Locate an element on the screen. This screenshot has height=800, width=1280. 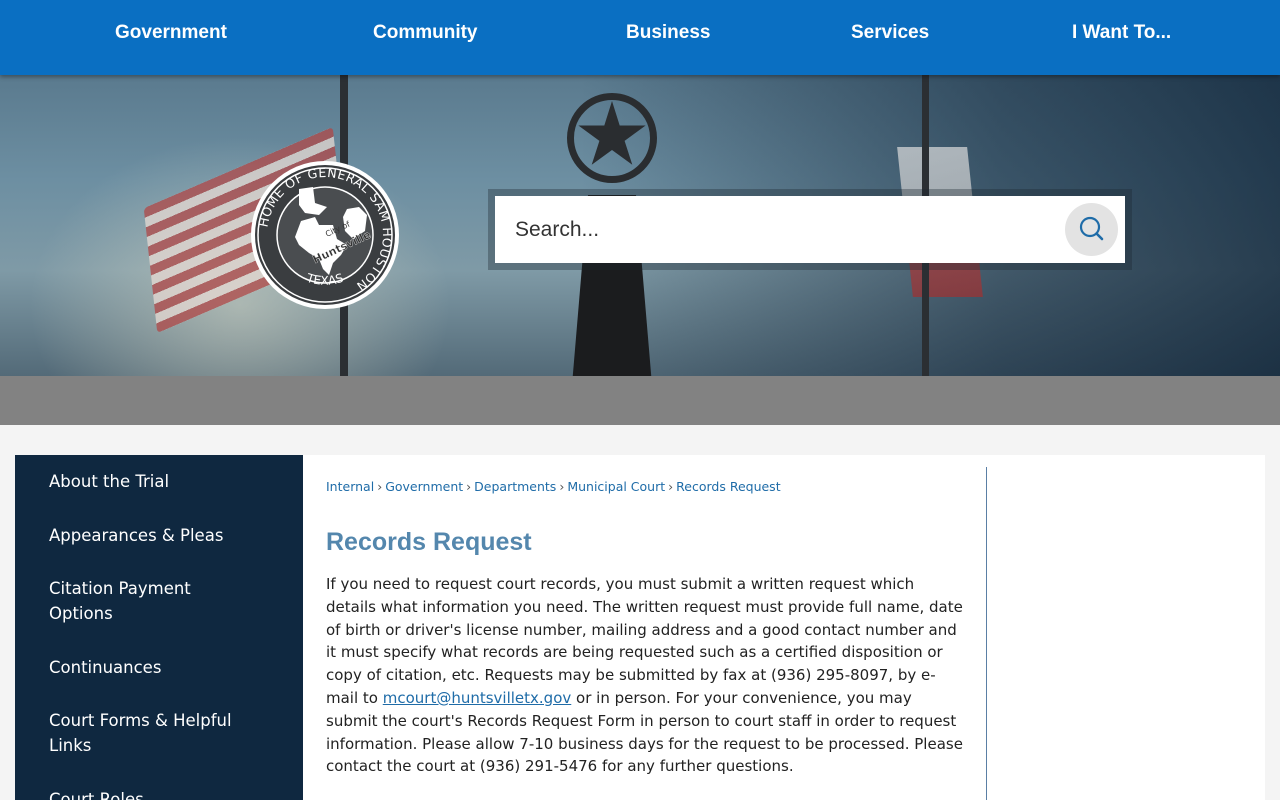
email-link: mcourt@huntsvilletx.gov is located at coordinates (477, 698).